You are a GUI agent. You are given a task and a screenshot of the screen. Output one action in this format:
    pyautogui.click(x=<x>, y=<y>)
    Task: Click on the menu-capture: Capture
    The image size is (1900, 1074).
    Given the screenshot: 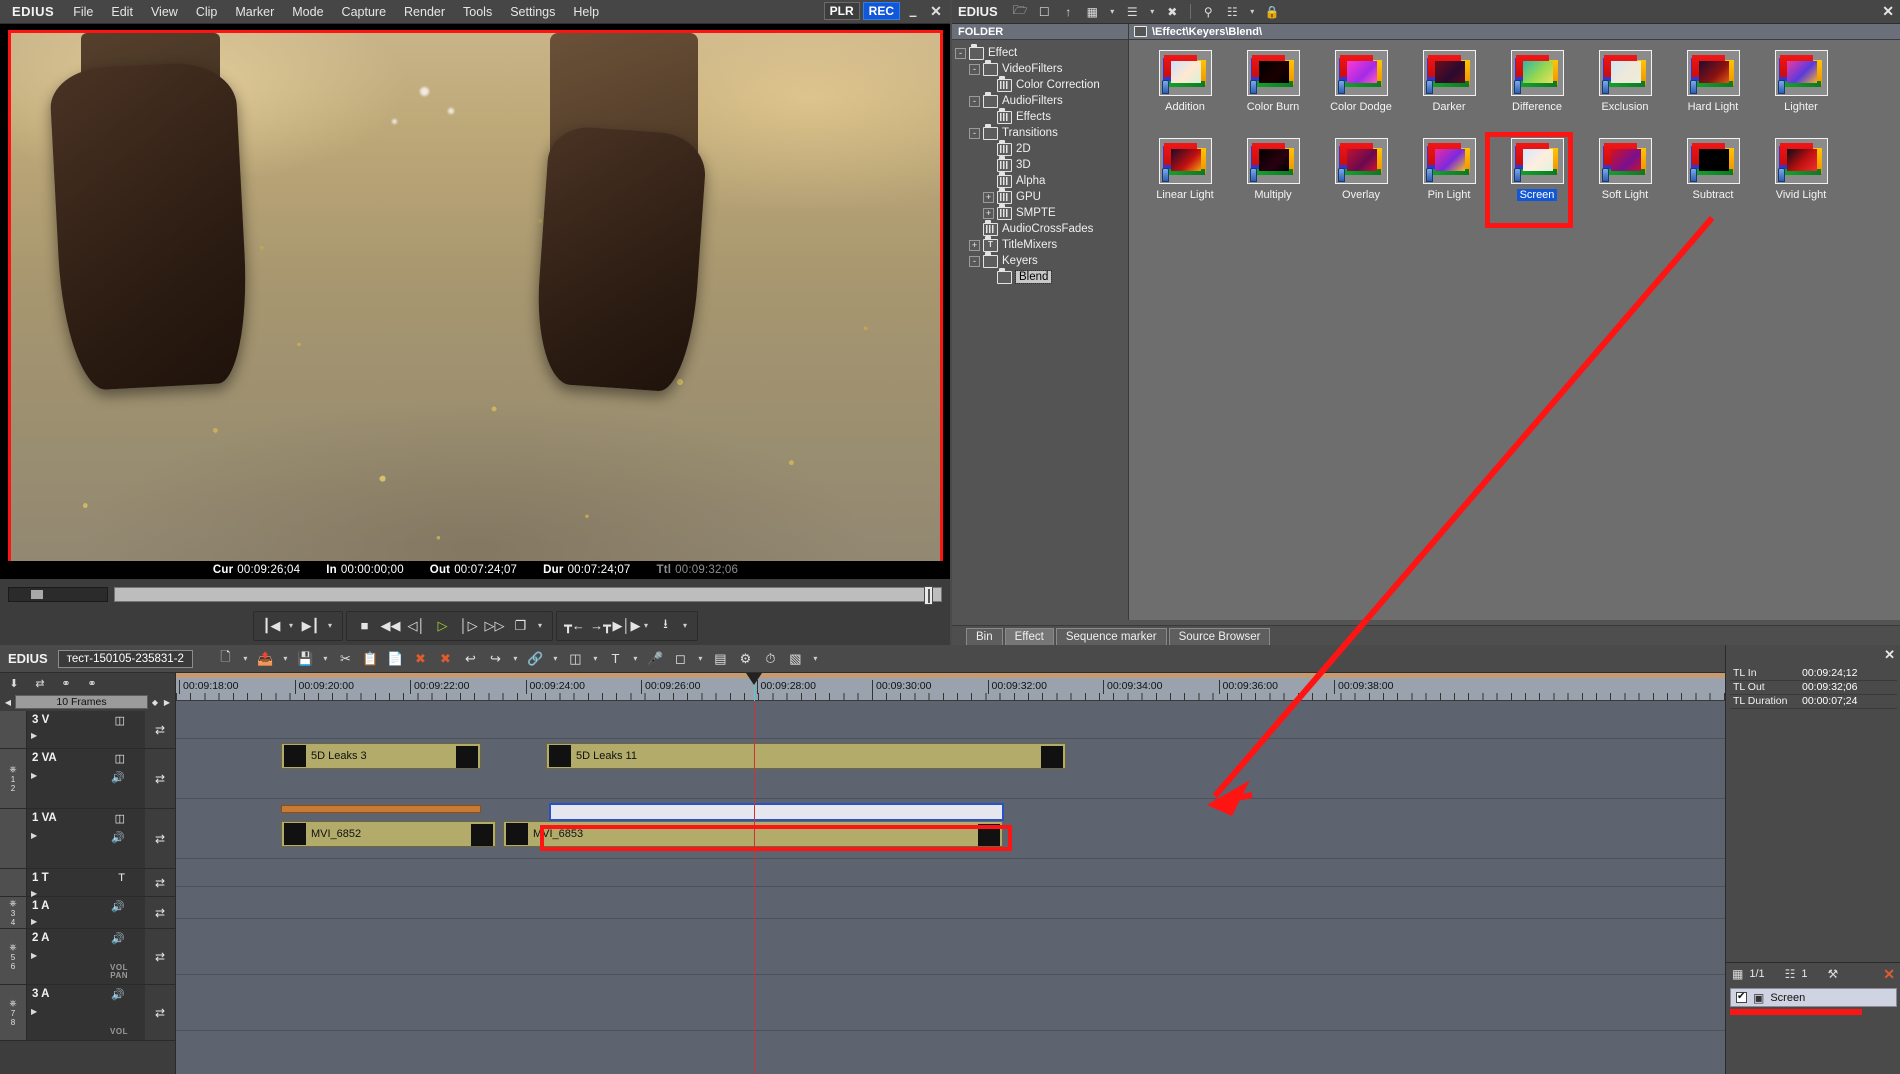 What is the action you would take?
    pyautogui.click(x=364, y=12)
    